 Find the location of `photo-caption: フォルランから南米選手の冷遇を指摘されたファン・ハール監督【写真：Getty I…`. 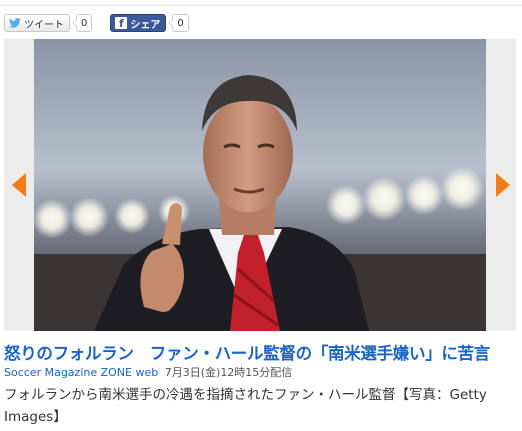

photo-caption: フォルランから南米選手の冷遇を指摘されたファン・ハール監督【写真：Getty I… is located at coordinates (245, 406).